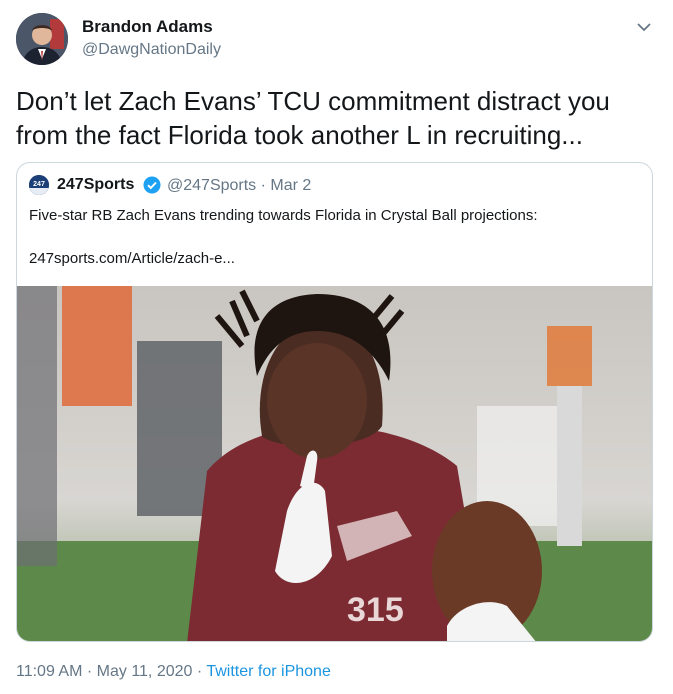 The height and width of the screenshot is (694, 673). I want to click on author-avatar, so click(42, 39).